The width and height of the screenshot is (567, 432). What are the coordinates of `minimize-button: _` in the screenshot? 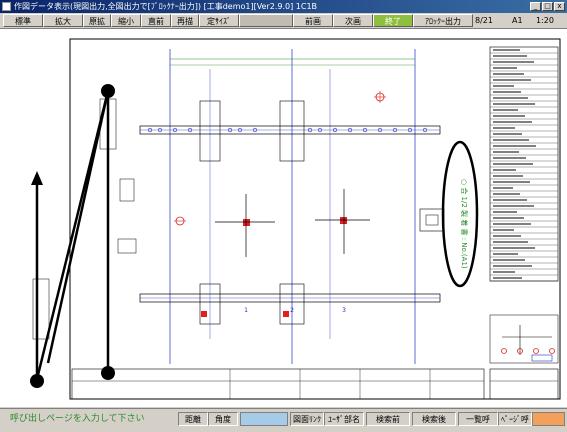 It's located at (535, 6).